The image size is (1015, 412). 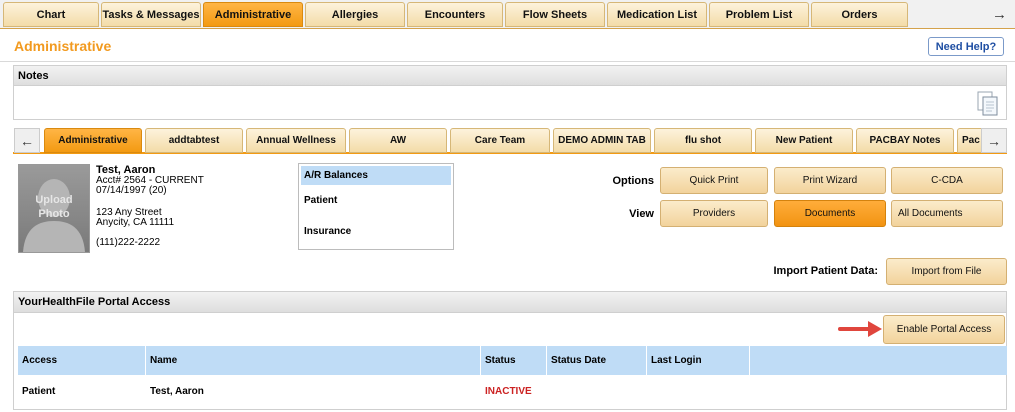 I want to click on column-header-status: Status, so click(x=514, y=360).